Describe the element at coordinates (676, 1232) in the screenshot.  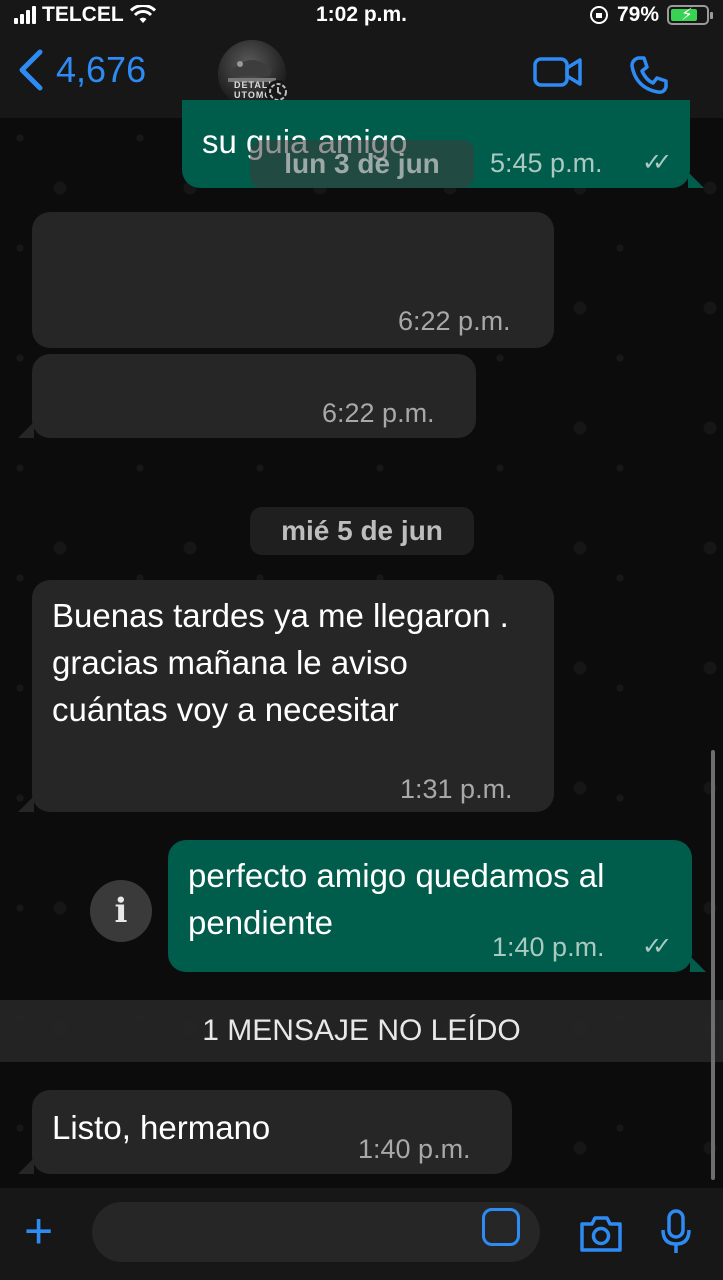
I see `microphone-icon` at that location.